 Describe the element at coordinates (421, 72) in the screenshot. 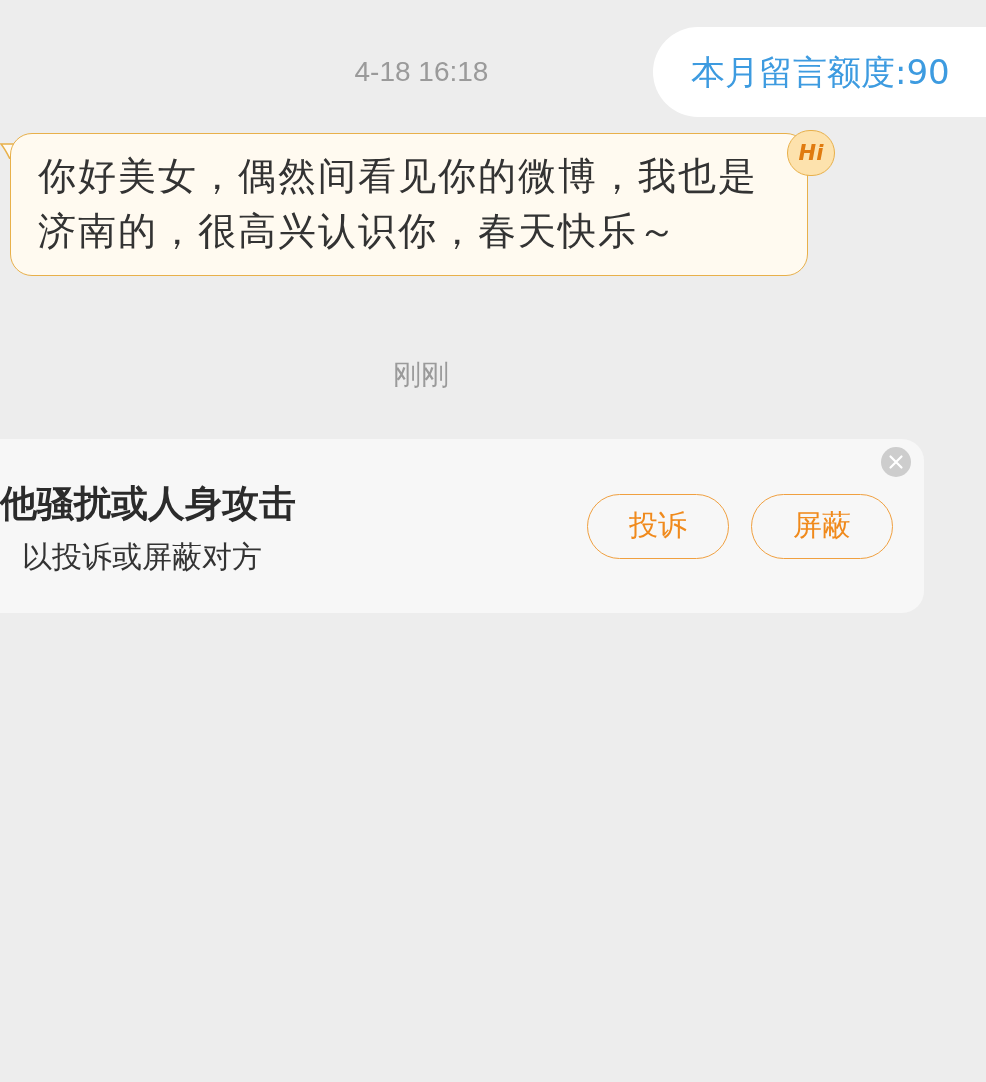

I see `message-timestamp: 4-18 16:18` at that location.